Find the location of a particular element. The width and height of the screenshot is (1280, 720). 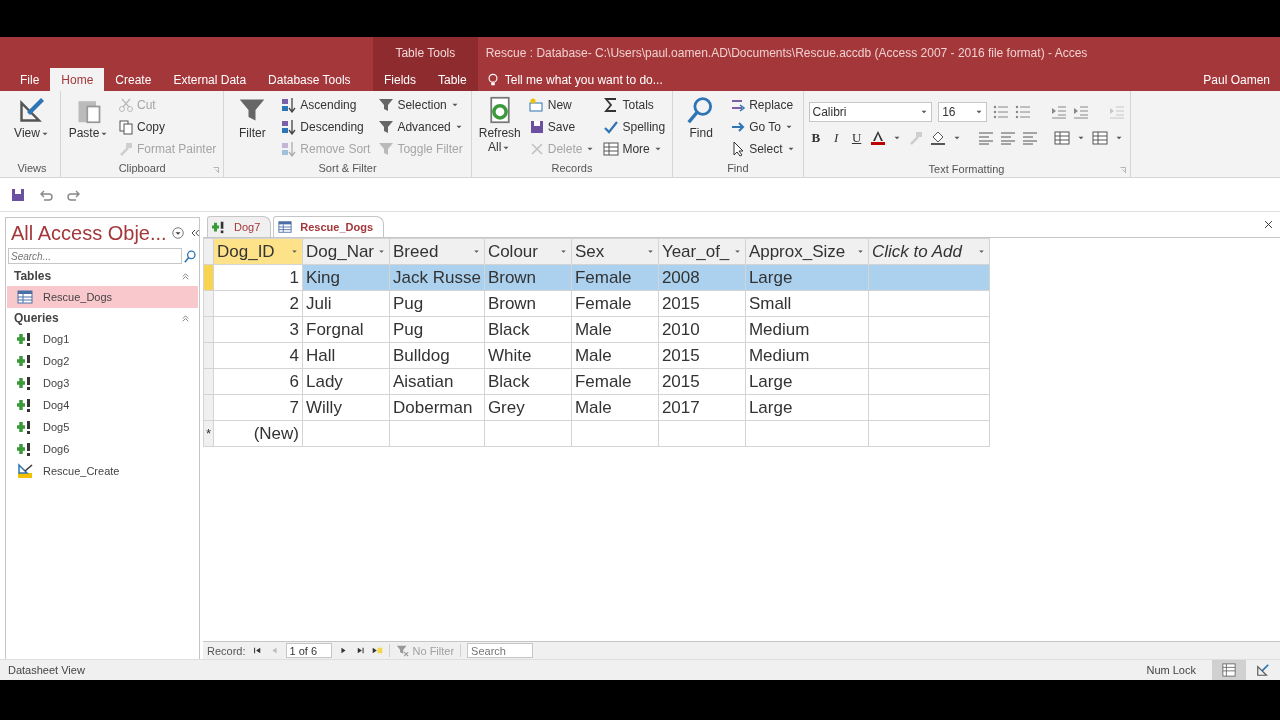

ribbon-tab: Database Tools is located at coordinates (309, 79).